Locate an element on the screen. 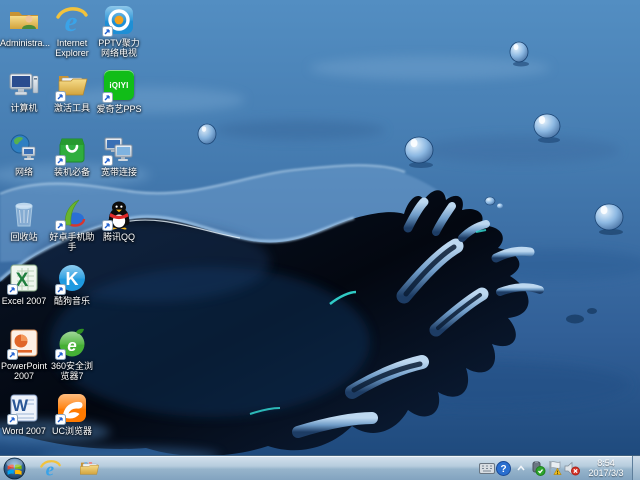 This screenshot has height=480, width=640. windows-explorer-taskbar-button is located at coordinates (89, 468).